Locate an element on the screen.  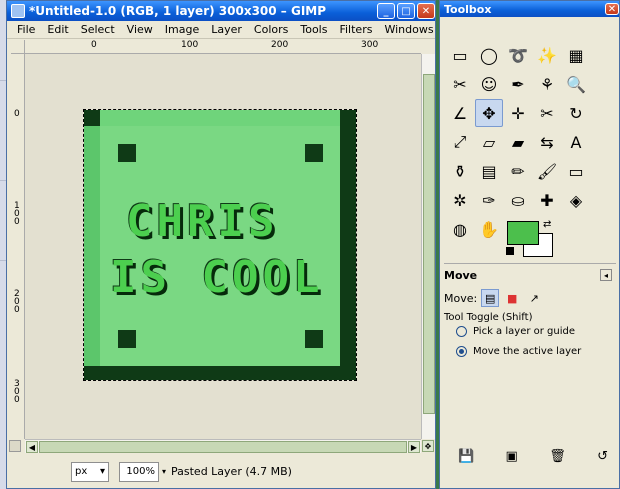
perspective-clone-icon: ◈ is located at coordinates (576, 200).